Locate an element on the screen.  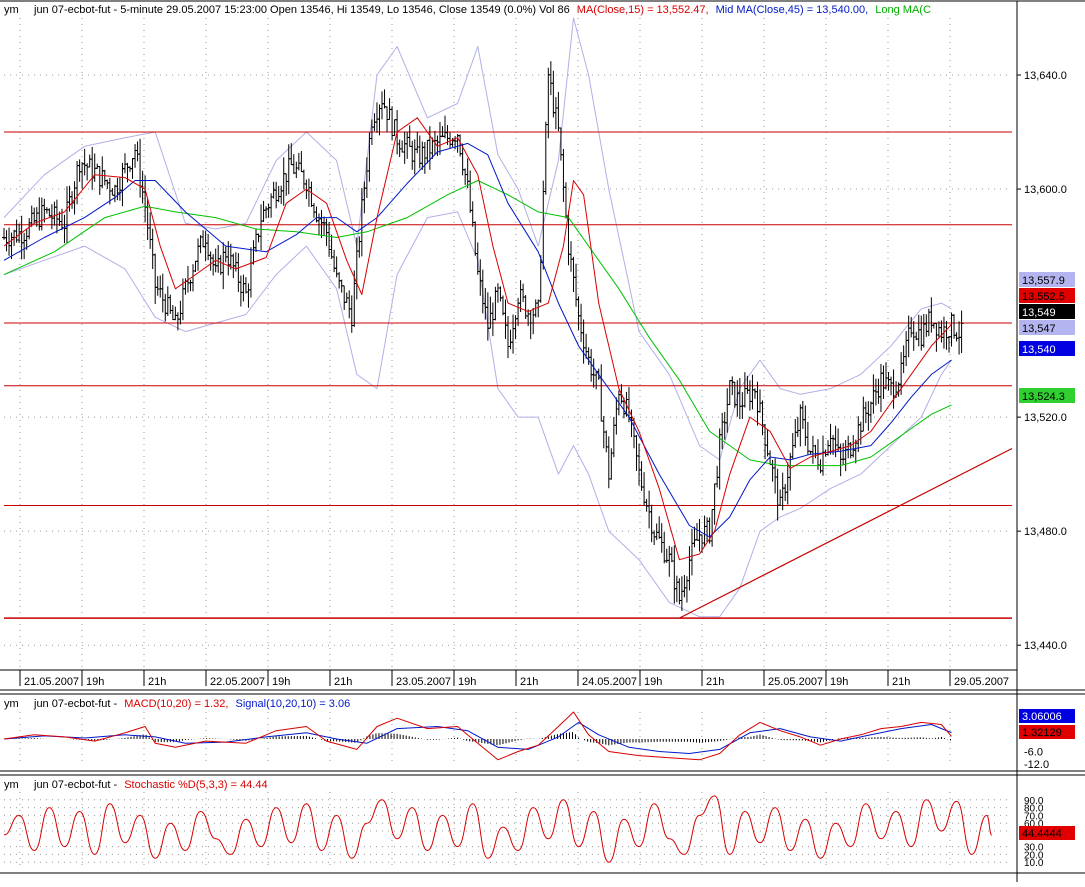
time-label: 29.05.2007 is located at coordinates (981, 682).